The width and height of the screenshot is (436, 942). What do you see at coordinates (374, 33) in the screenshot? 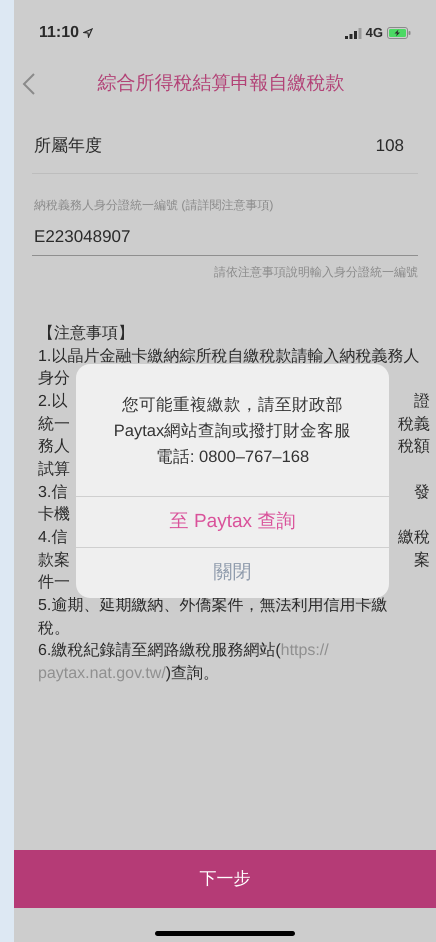
I see `network-label: 4G` at bounding box center [374, 33].